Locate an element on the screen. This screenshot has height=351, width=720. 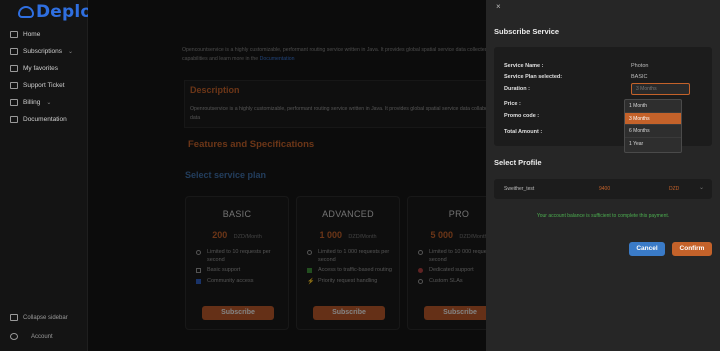
plan-feature: Basic support is located at coordinates (241, 271).